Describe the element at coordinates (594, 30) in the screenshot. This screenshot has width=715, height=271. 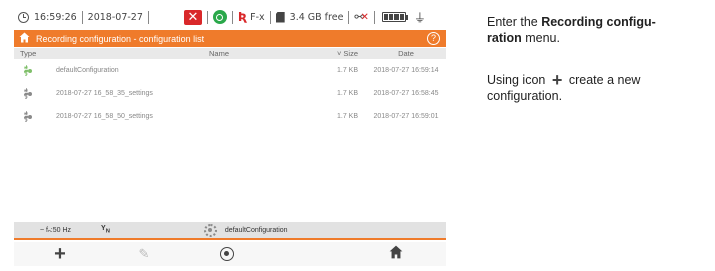
I see `instruction-step-1: Enter the Recording configu-ration menu.` at that location.